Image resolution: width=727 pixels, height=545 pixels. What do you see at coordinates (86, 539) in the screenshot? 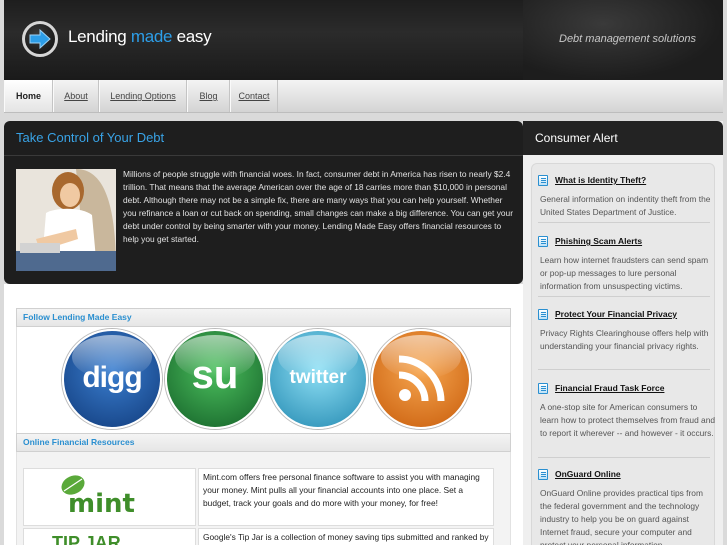
I see `tipjar-logo-text: TIP JAR` at bounding box center [86, 539].